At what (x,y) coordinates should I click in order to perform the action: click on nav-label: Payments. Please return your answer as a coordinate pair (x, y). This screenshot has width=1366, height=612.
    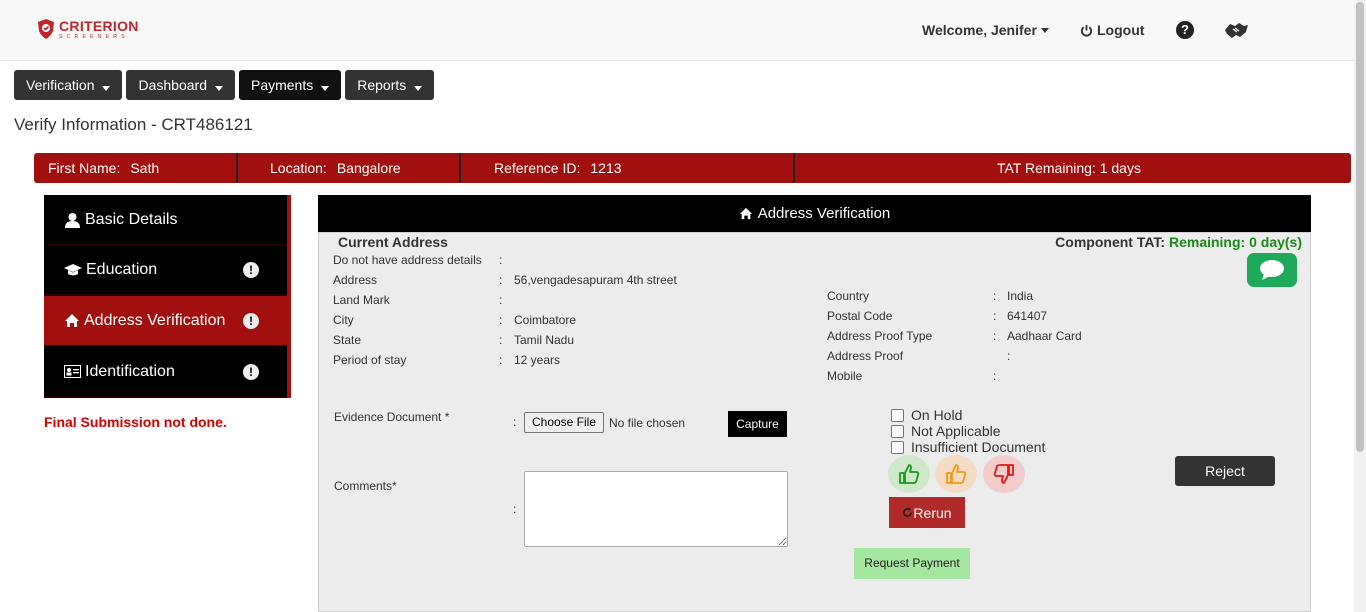
    Looking at the image, I should click on (282, 85).